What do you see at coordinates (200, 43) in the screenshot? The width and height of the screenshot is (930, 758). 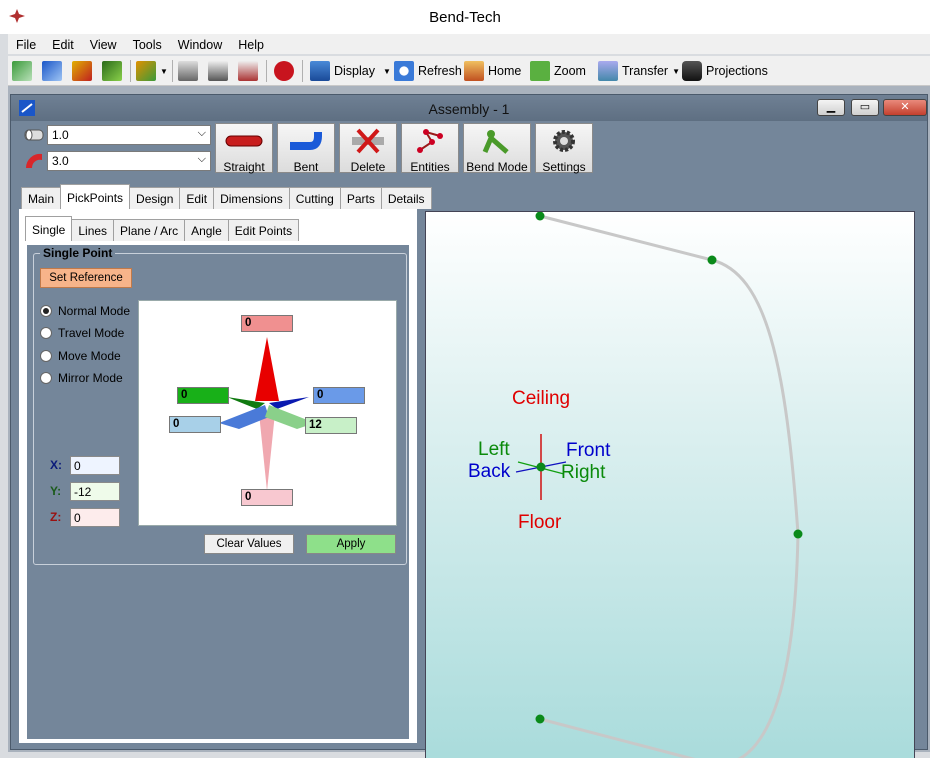 I see `menu-window: Window` at bounding box center [200, 43].